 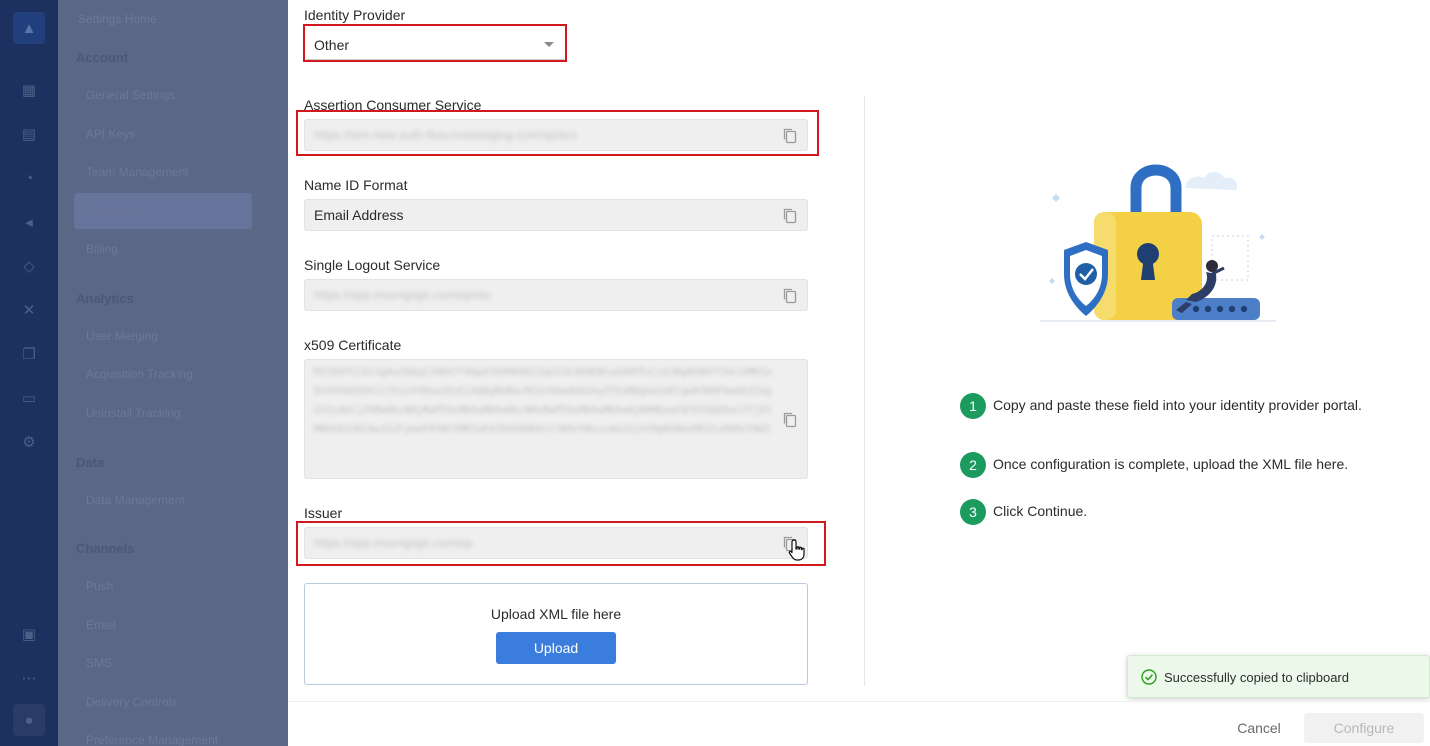 I want to click on step-text: Click Continue., so click(x=1040, y=511).